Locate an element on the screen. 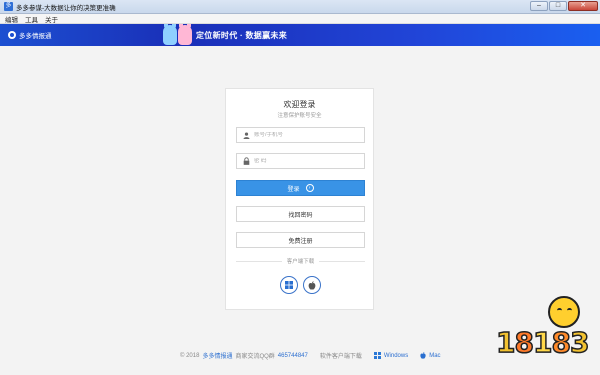 The image size is (600, 375). menu-about: 关于 is located at coordinates (51, 19).